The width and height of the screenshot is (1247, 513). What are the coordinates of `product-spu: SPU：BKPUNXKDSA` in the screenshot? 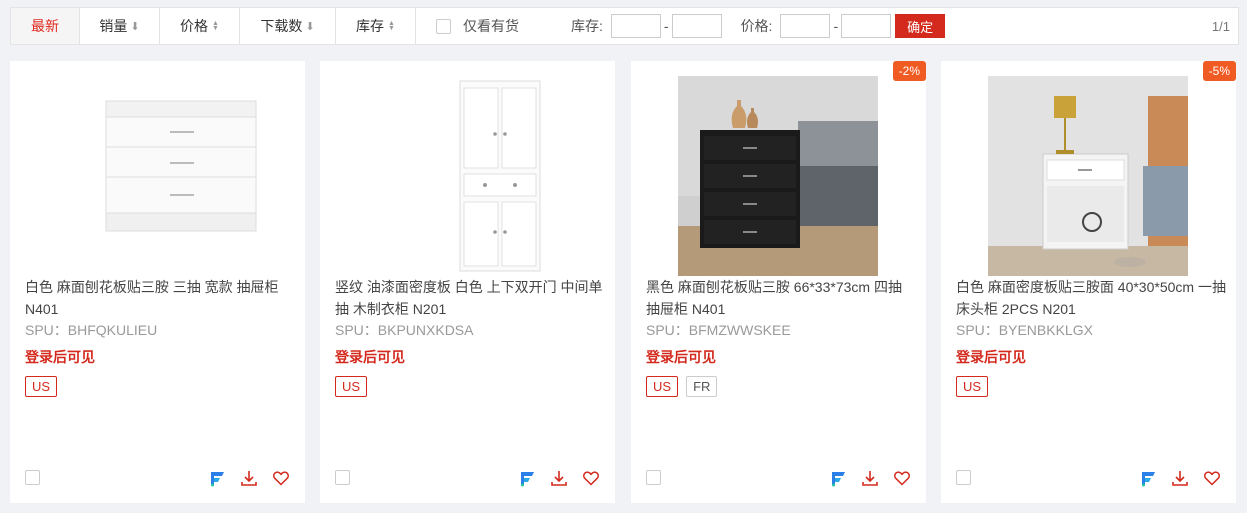 It's located at (404, 330).